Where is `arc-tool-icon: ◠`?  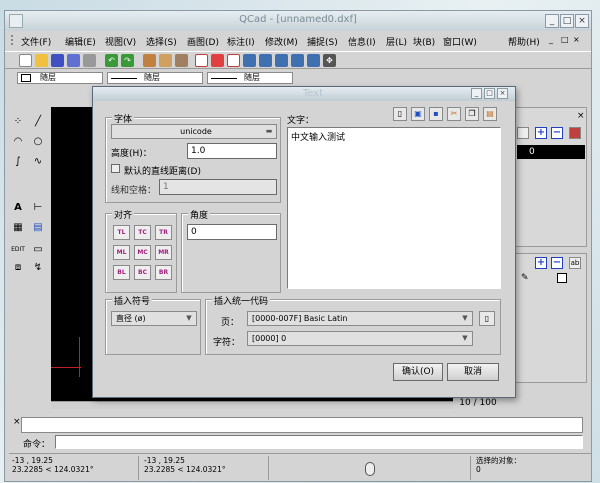
arc-tool-icon: ◠ is located at coordinates (18, 143).